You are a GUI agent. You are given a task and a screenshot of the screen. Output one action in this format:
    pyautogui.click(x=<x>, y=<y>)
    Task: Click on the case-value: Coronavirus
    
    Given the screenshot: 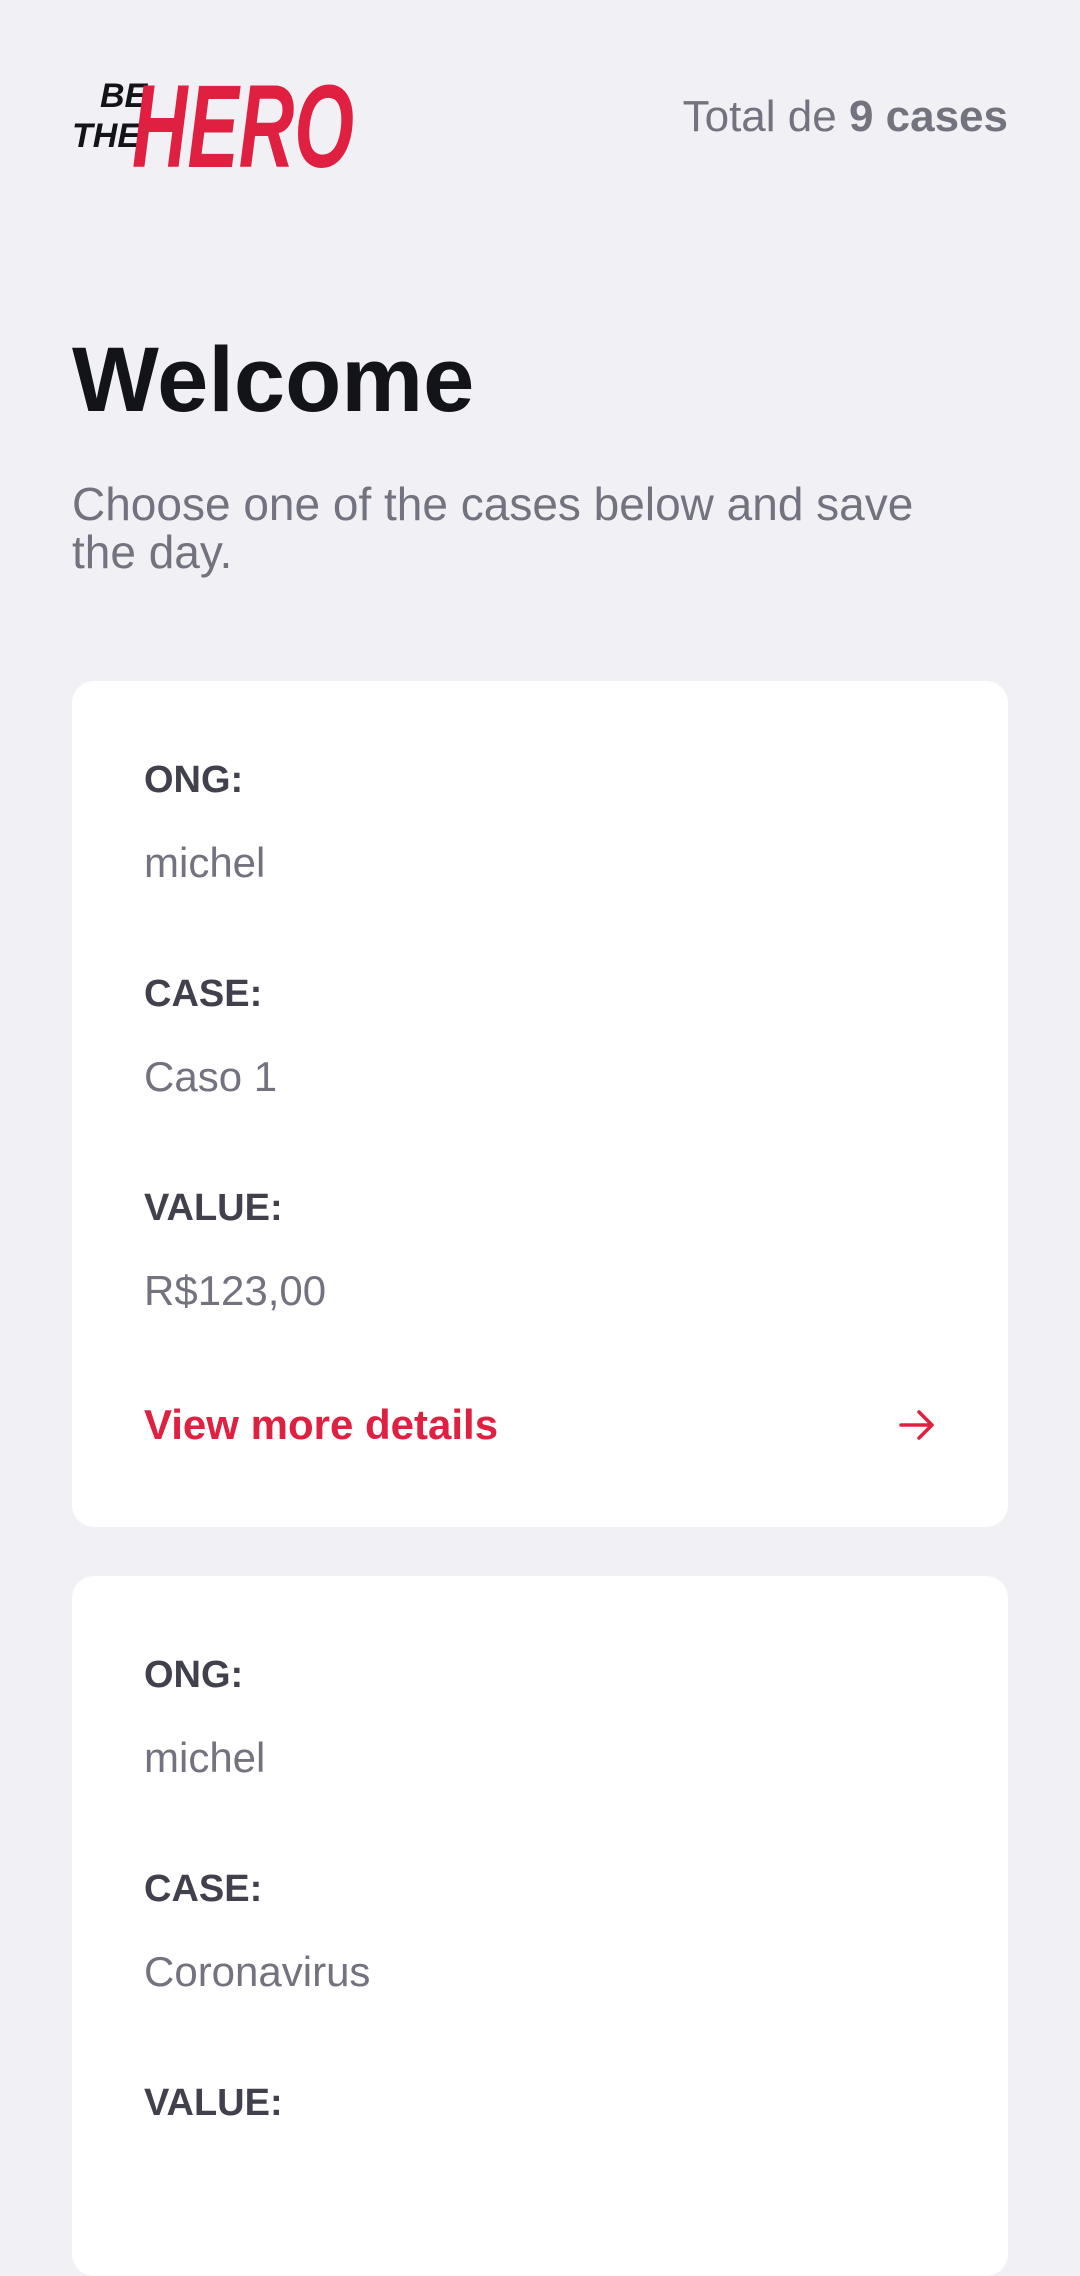 What is the action you would take?
    pyautogui.click(x=257, y=1971)
    